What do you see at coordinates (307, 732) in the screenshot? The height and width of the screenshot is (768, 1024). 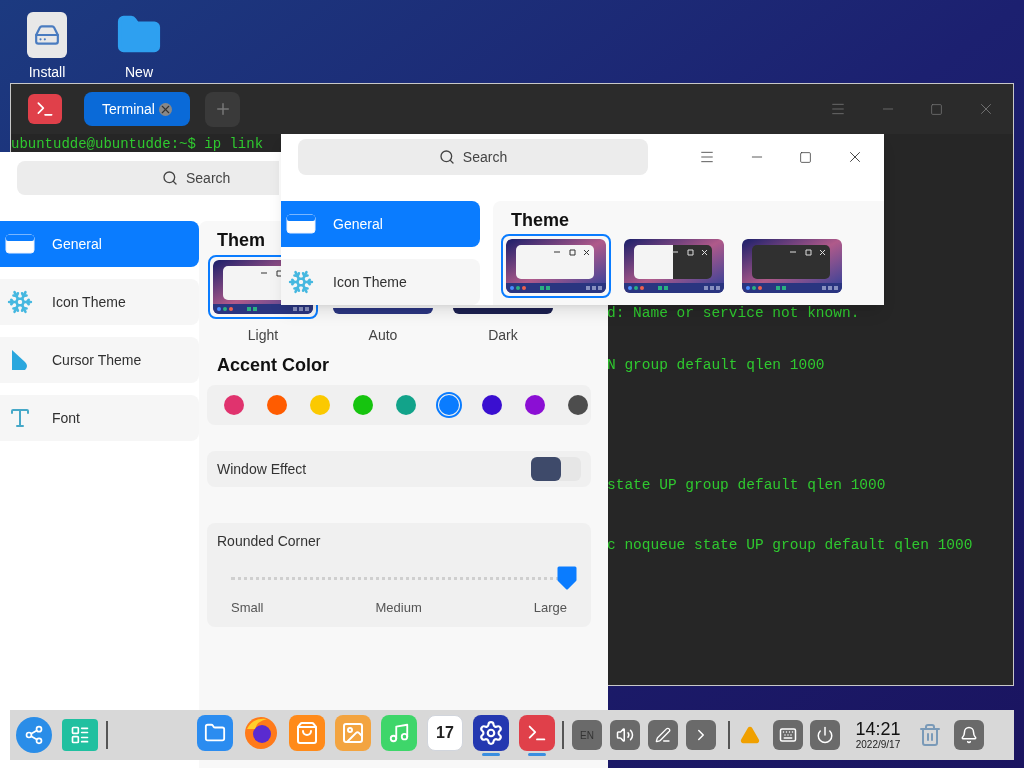 I see `shopping-bag-icon` at bounding box center [307, 732].